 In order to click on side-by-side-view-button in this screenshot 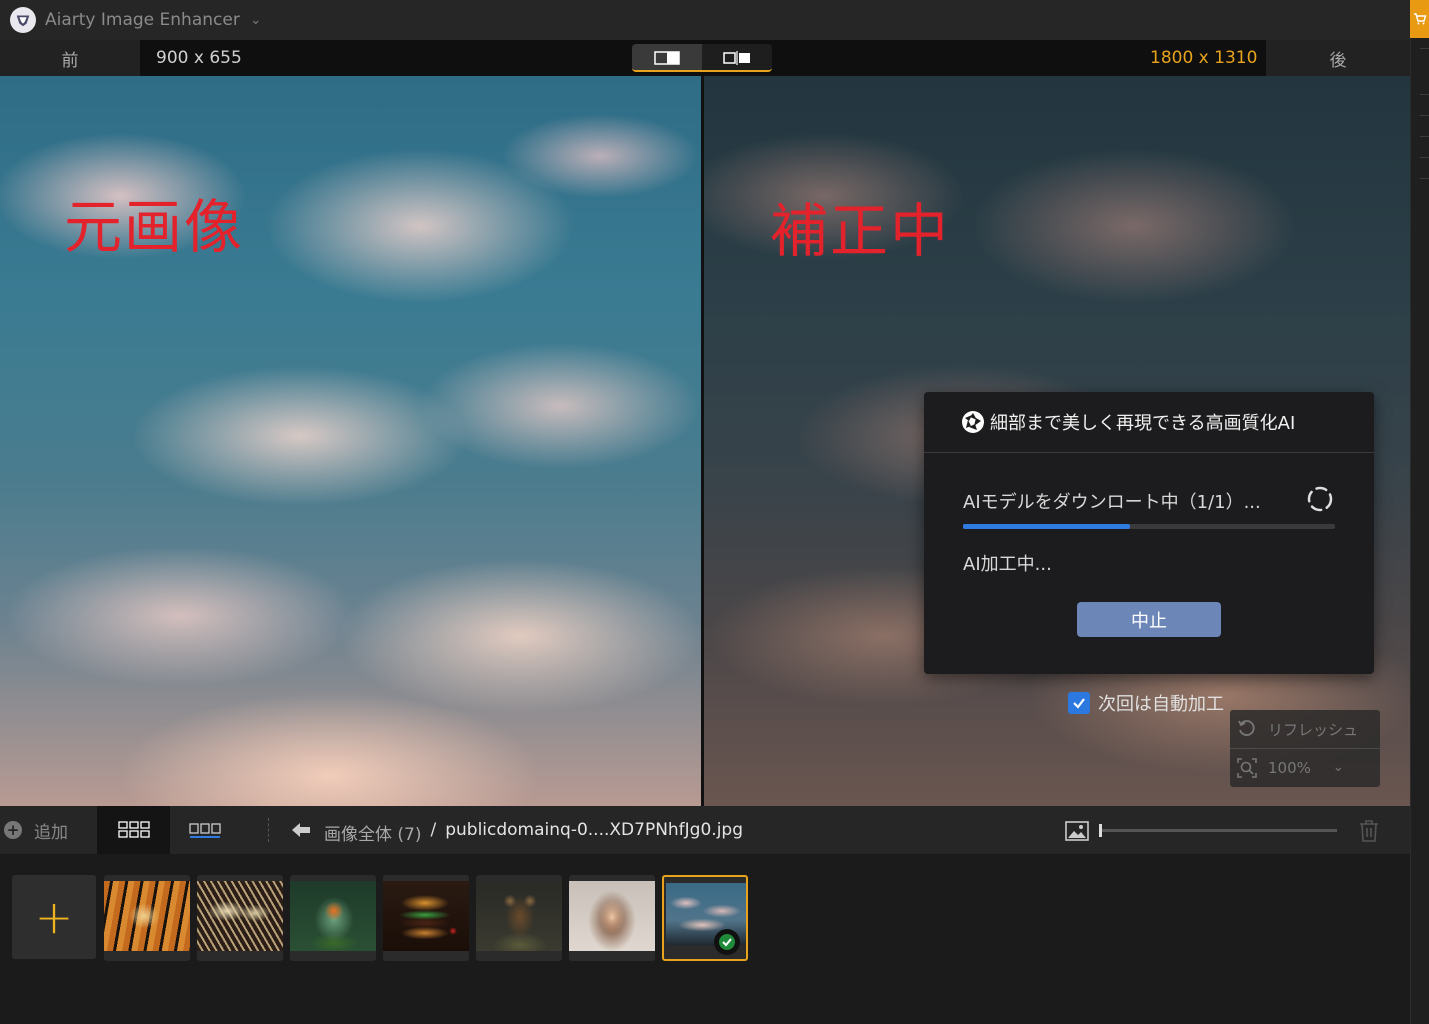, I will do `click(737, 57)`.